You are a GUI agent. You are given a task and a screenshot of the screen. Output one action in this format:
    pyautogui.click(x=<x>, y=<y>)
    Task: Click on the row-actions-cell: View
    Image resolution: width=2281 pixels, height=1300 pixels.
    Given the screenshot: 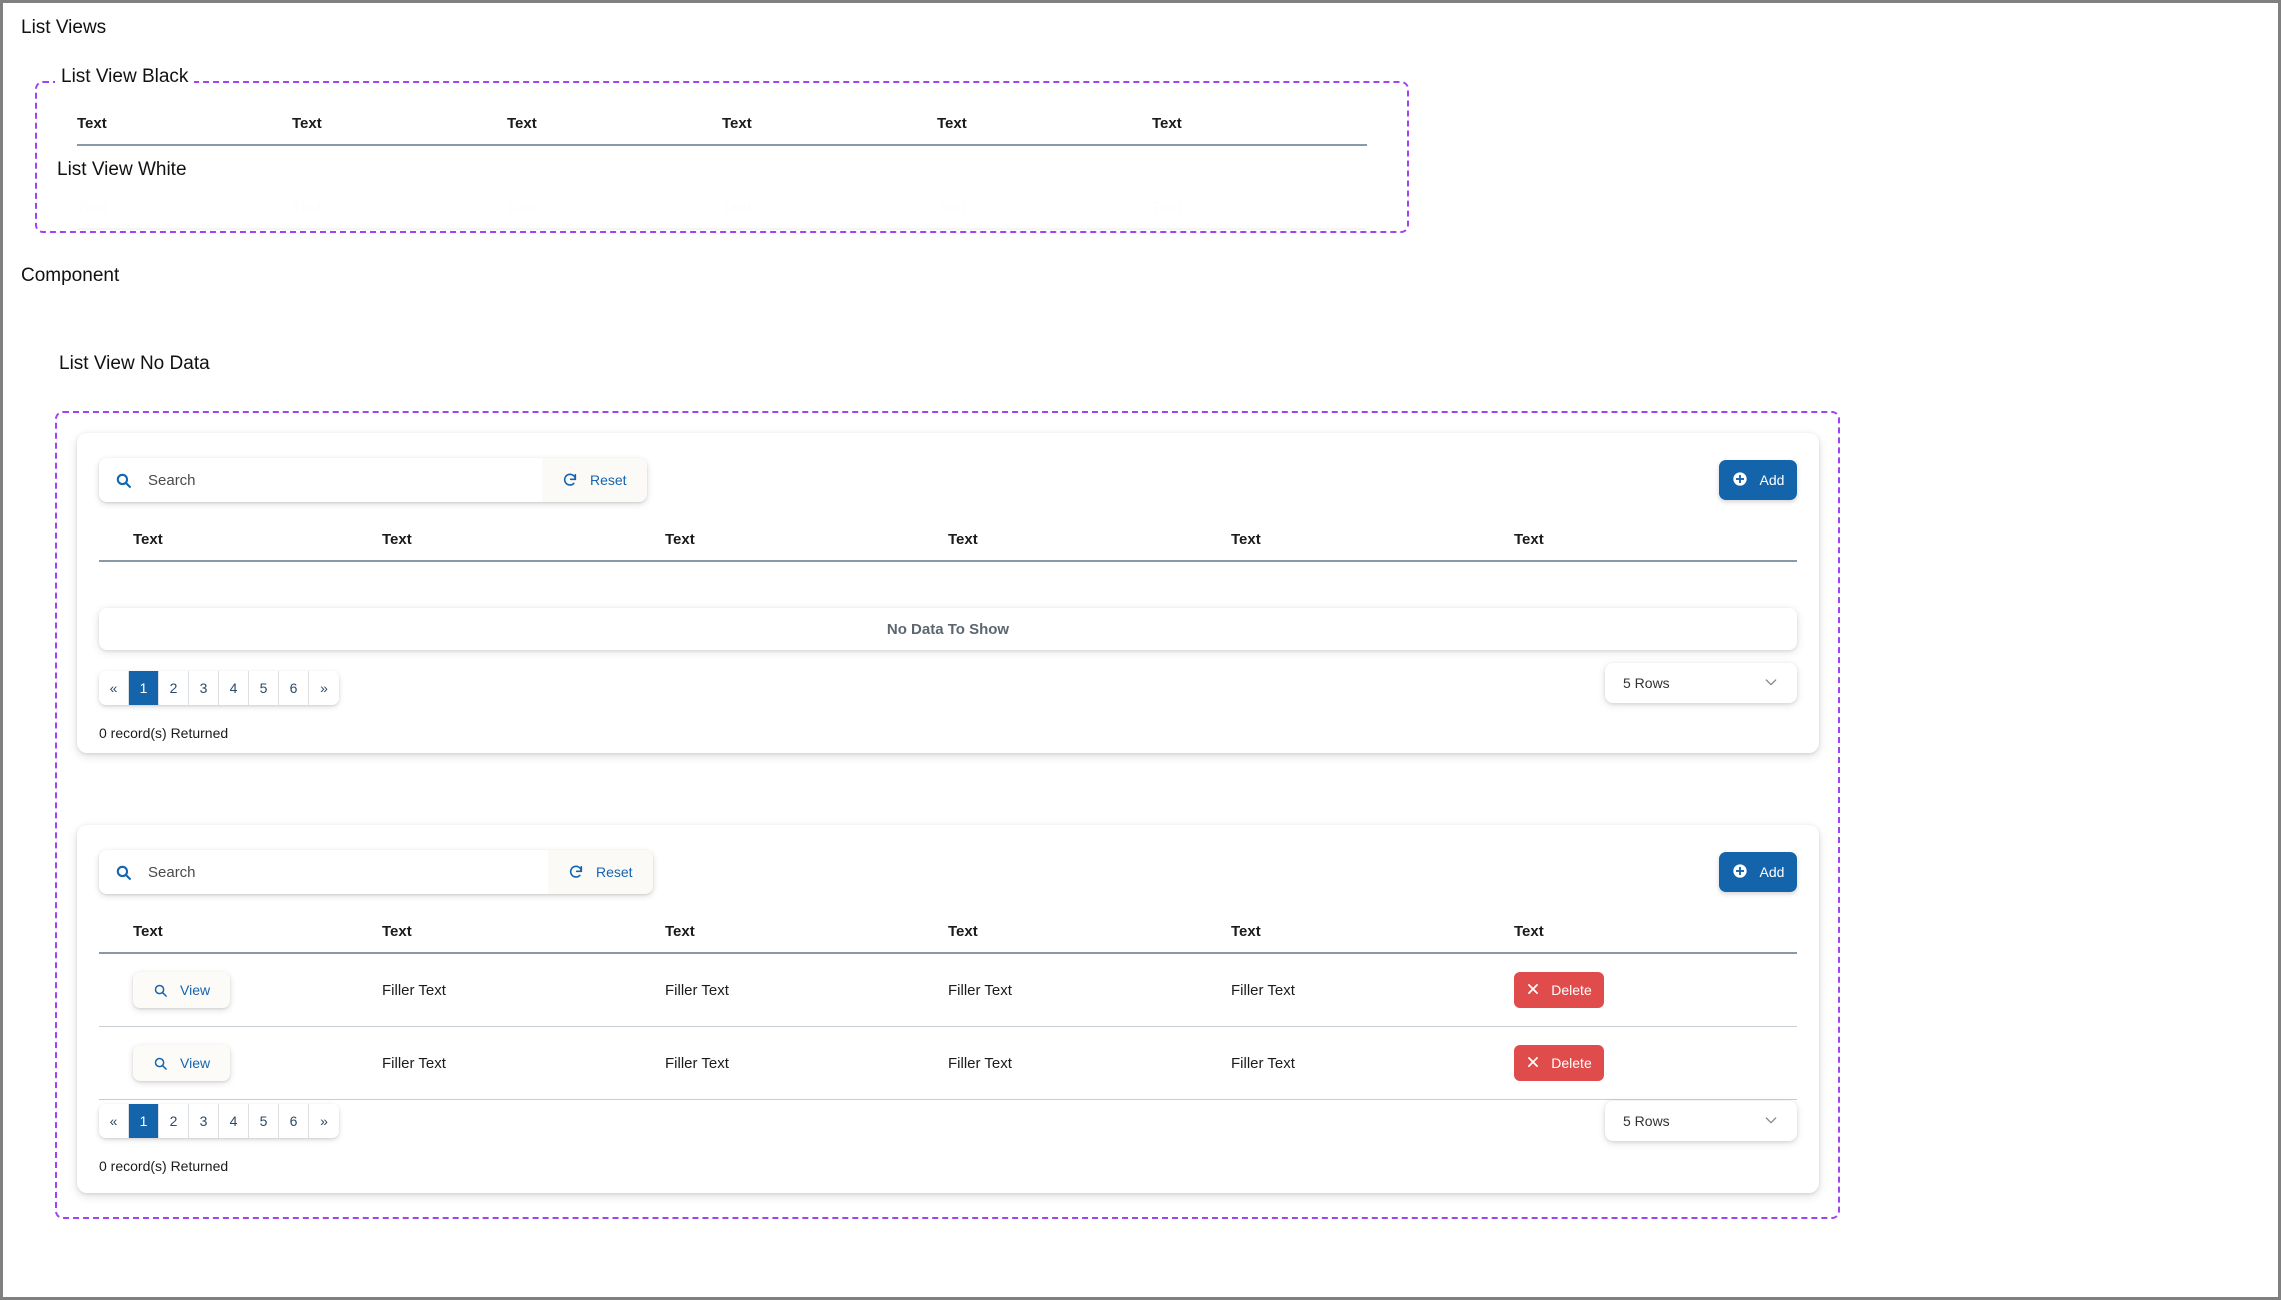 What is the action you would take?
    pyautogui.click(x=240, y=990)
    